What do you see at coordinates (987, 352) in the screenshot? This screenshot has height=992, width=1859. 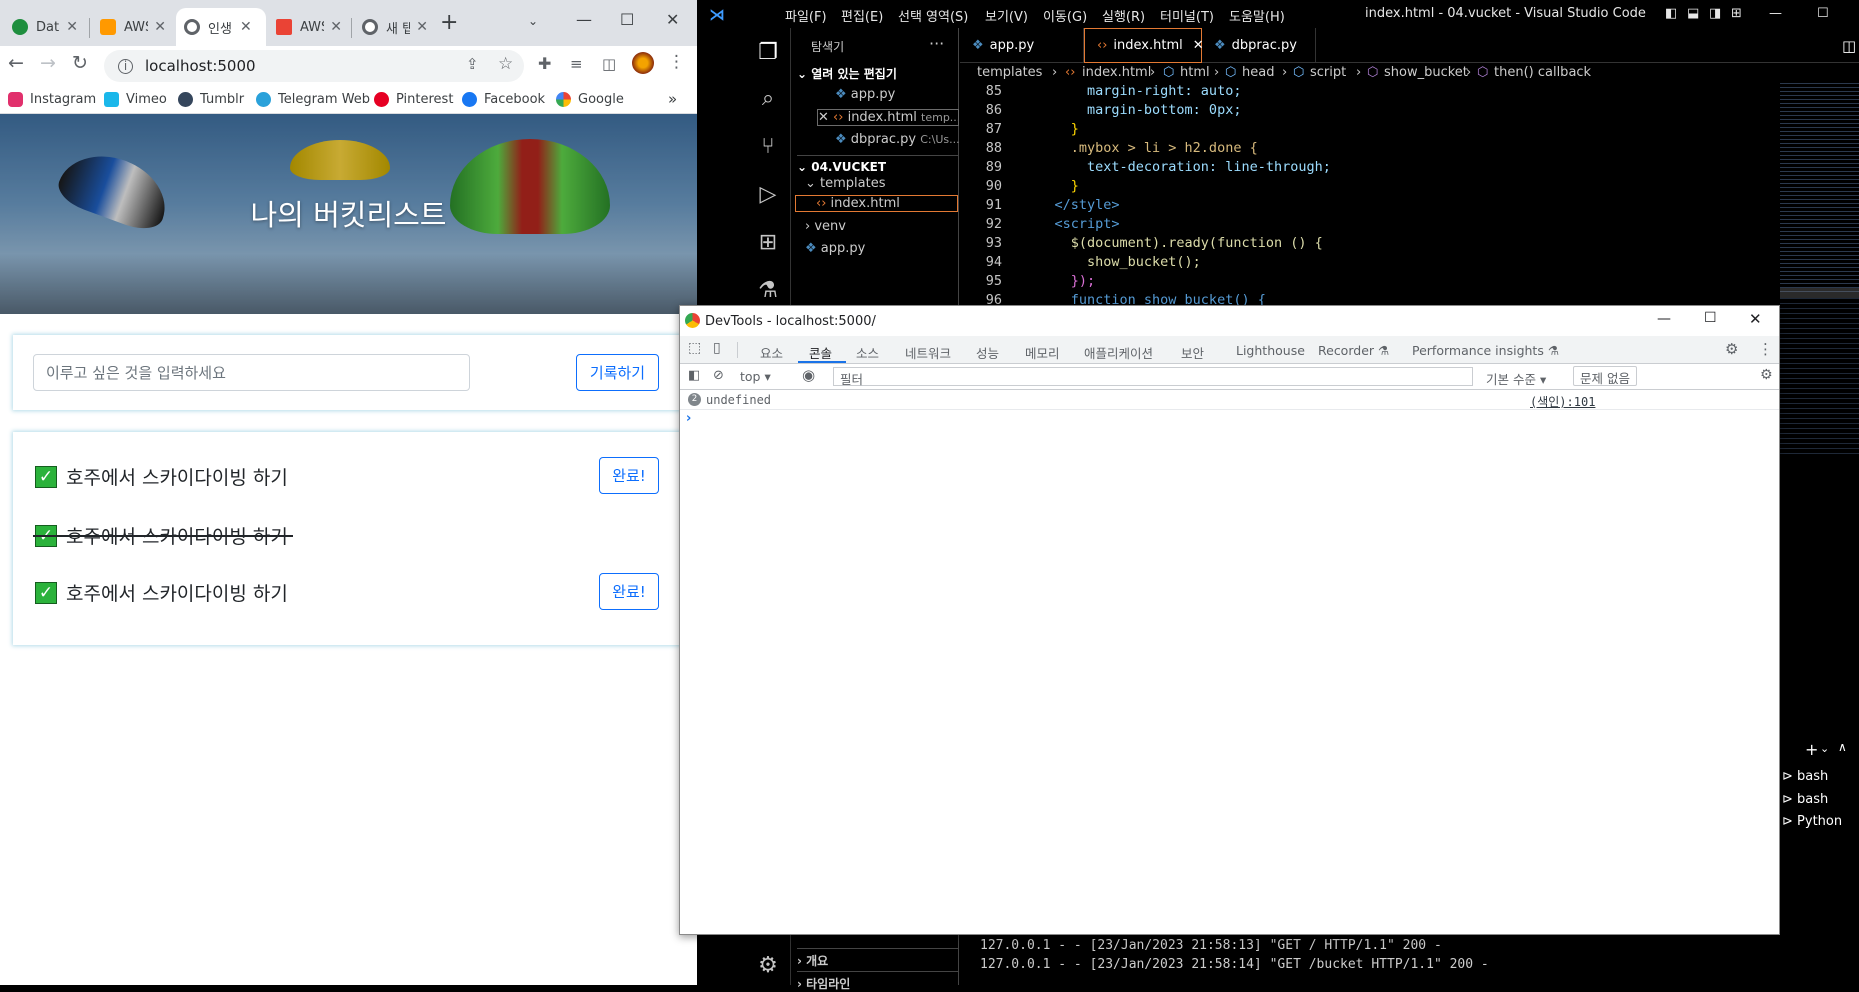 I see `tab-performance: 성능` at bounding box center [987, 352].